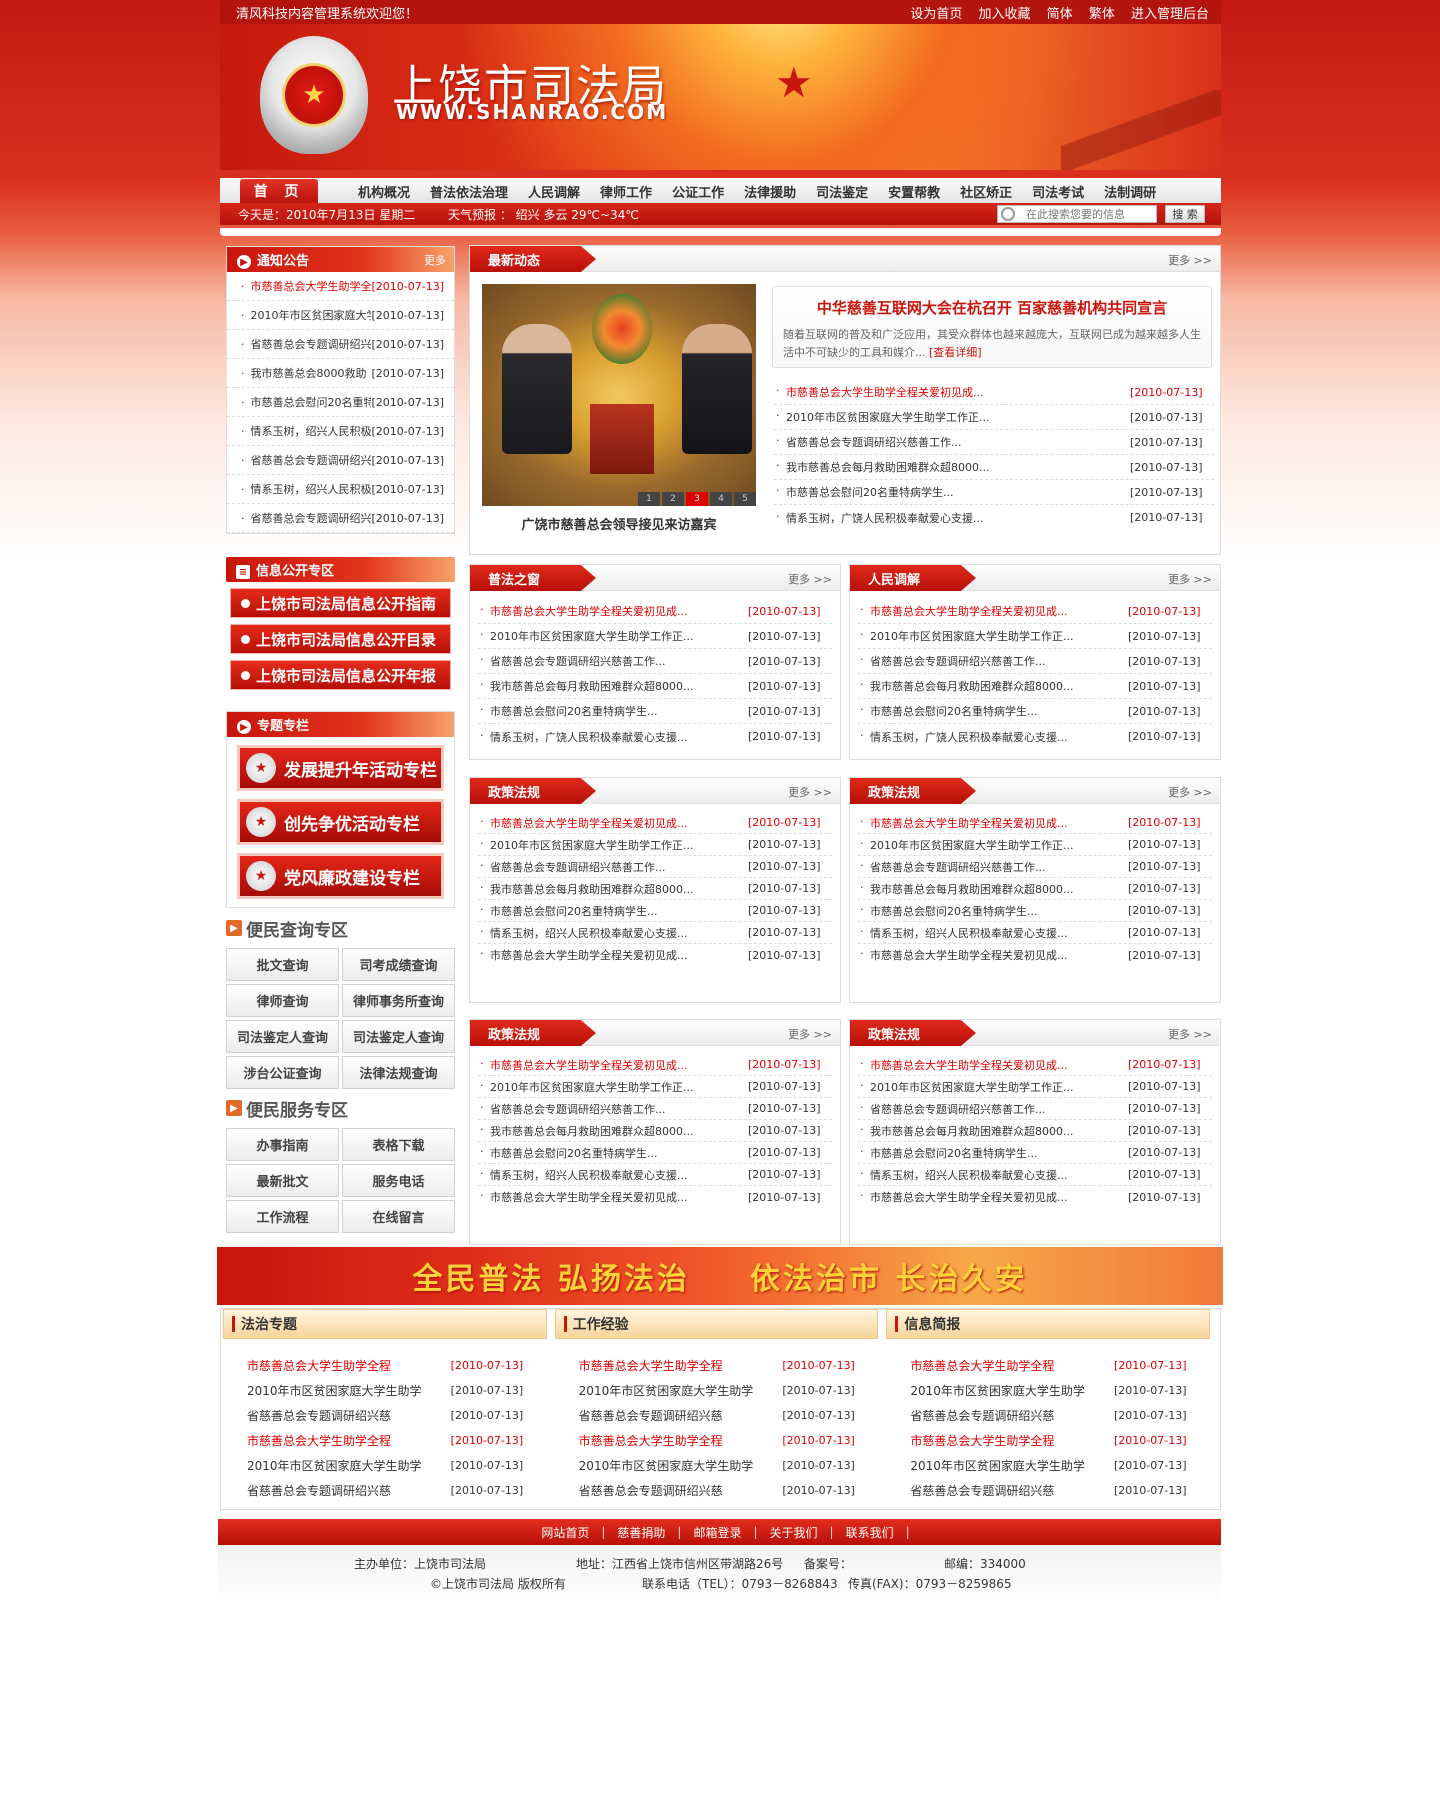 The height and width of the screenshot is (1800, 1440). Describe the element at coordinates (936, 14) in the screenshot. I see `set-homepage-link: 设为首页` at that location.